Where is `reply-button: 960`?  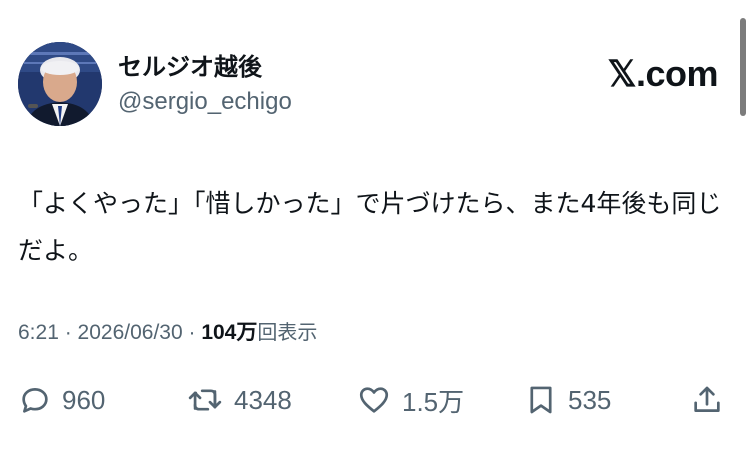 reply-button: 960 is located at coordinates (61, 400).